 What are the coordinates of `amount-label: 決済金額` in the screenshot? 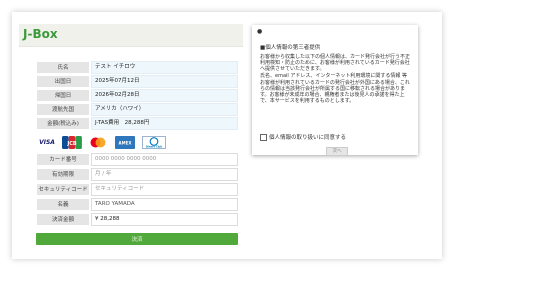 It's located at (63, 219).